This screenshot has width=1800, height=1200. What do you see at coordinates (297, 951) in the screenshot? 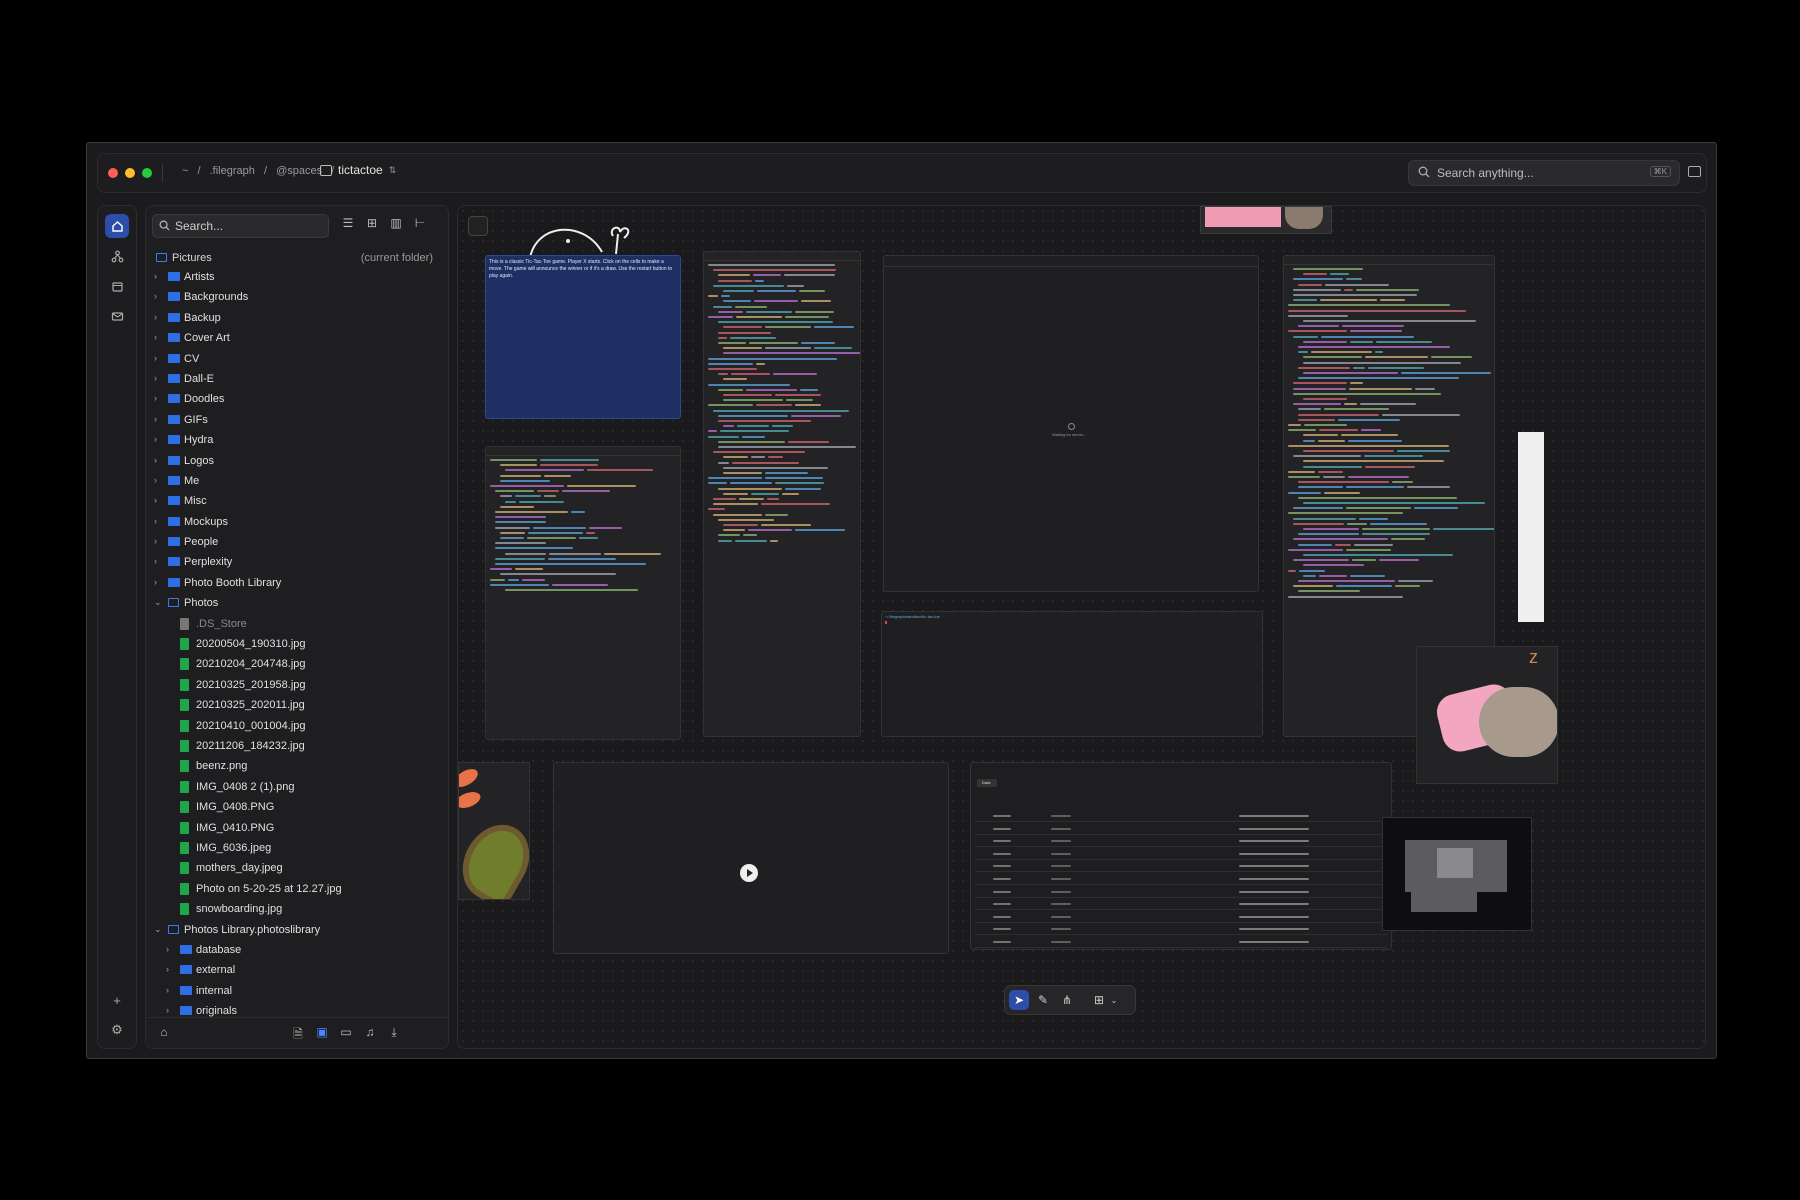
I see `folder-row: › database` at bounding box center [297, 951].